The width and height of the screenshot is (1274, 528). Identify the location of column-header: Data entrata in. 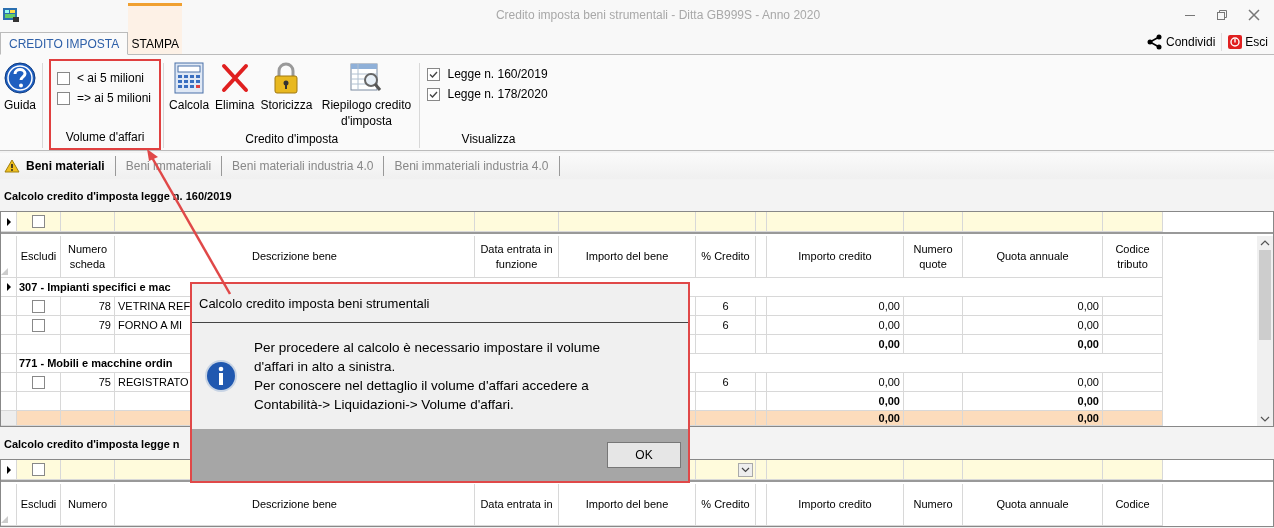
(517, 505).